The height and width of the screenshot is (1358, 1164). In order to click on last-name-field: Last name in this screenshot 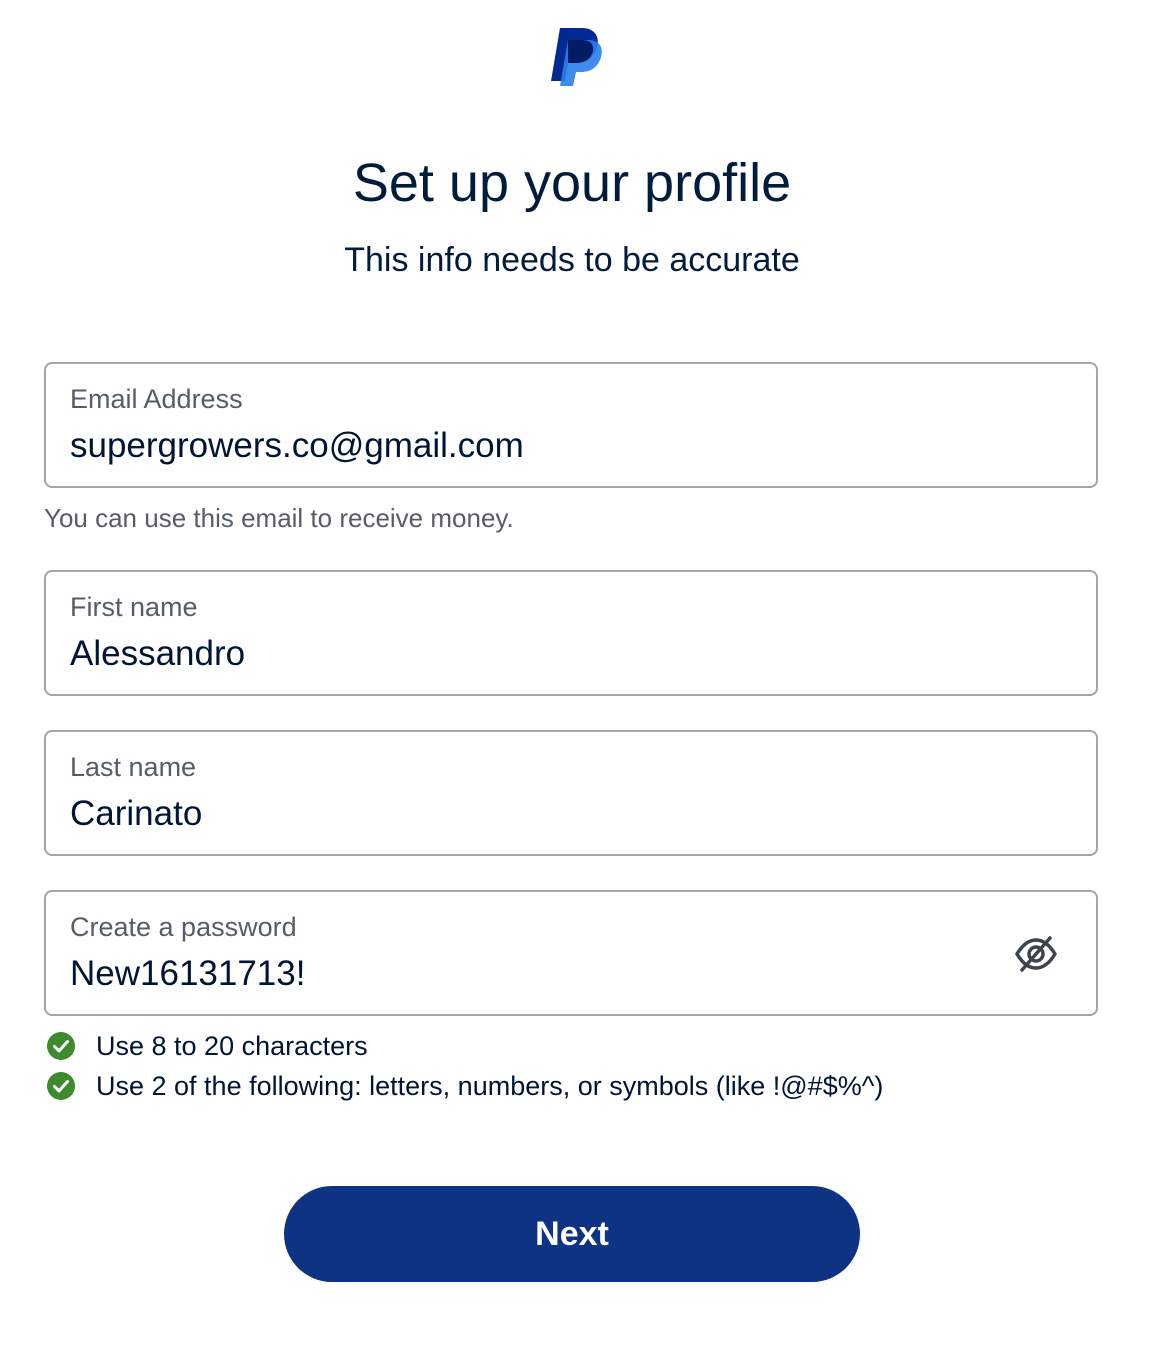, I will do `click(571, 793)`.